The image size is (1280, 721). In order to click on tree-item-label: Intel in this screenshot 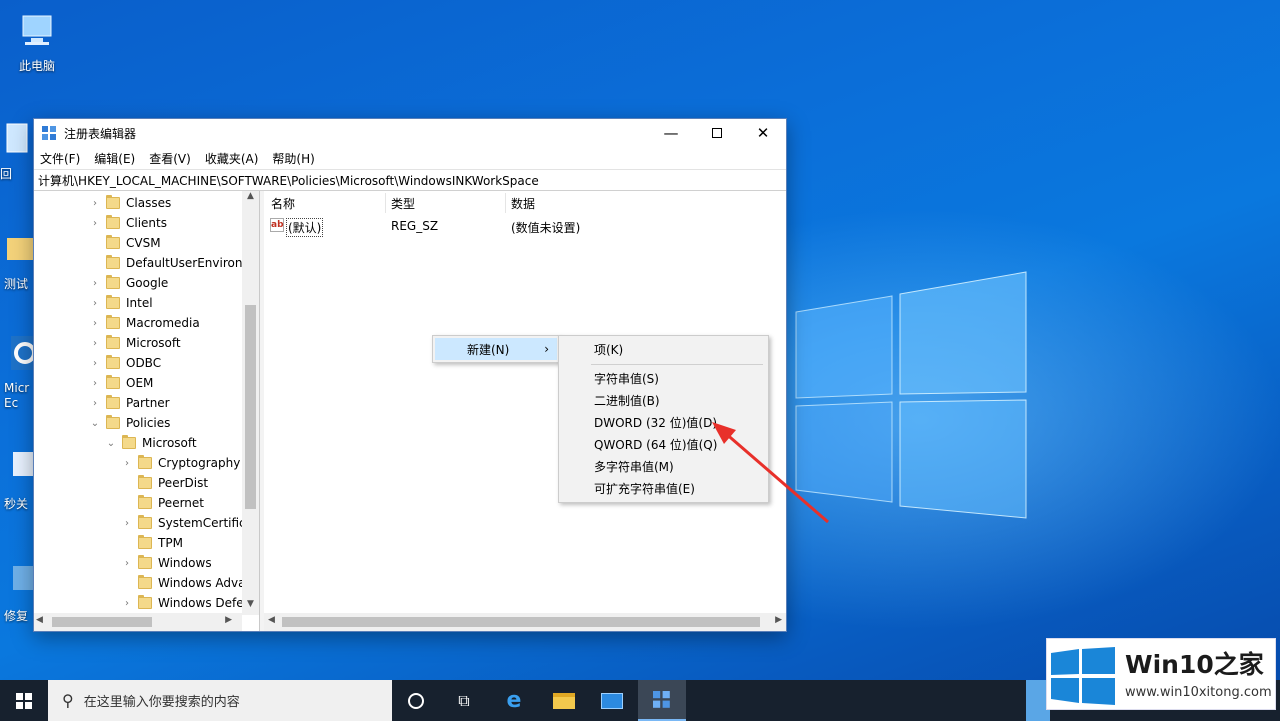, I will do `click(139, 303)`.